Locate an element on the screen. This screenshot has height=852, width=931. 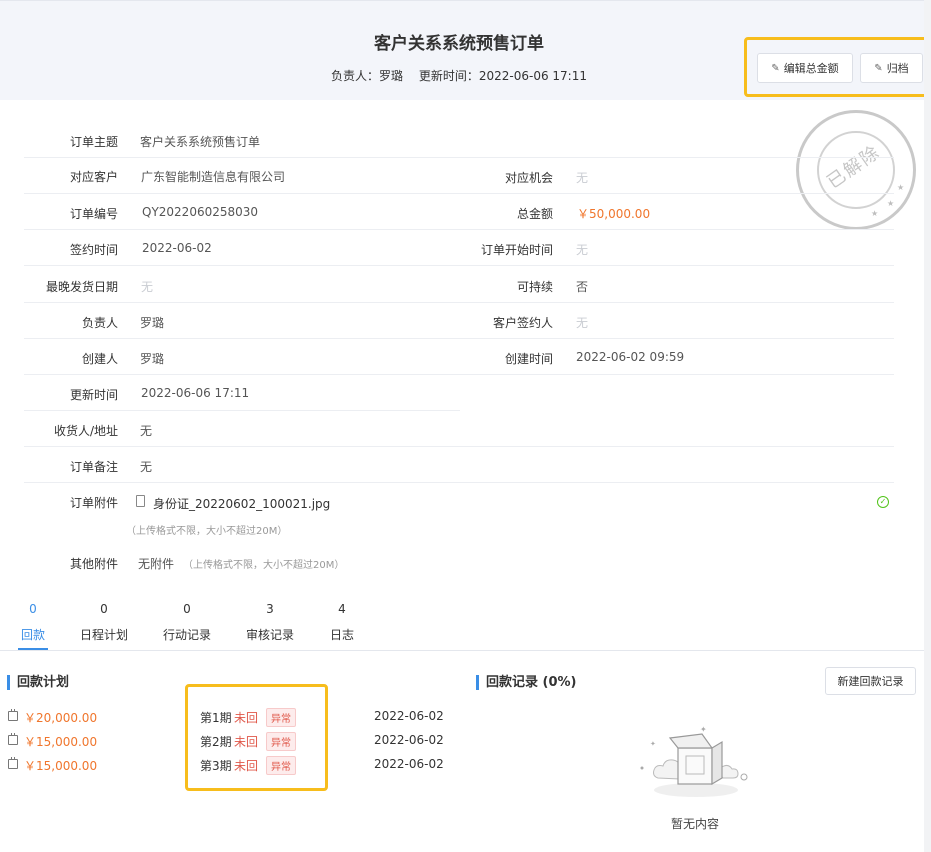
owner-name: 罗璐 is located at coordinates (391, 76).